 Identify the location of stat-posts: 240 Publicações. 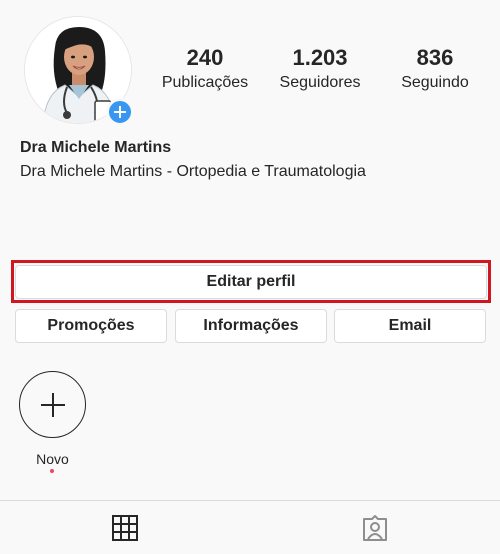
(205, 69).